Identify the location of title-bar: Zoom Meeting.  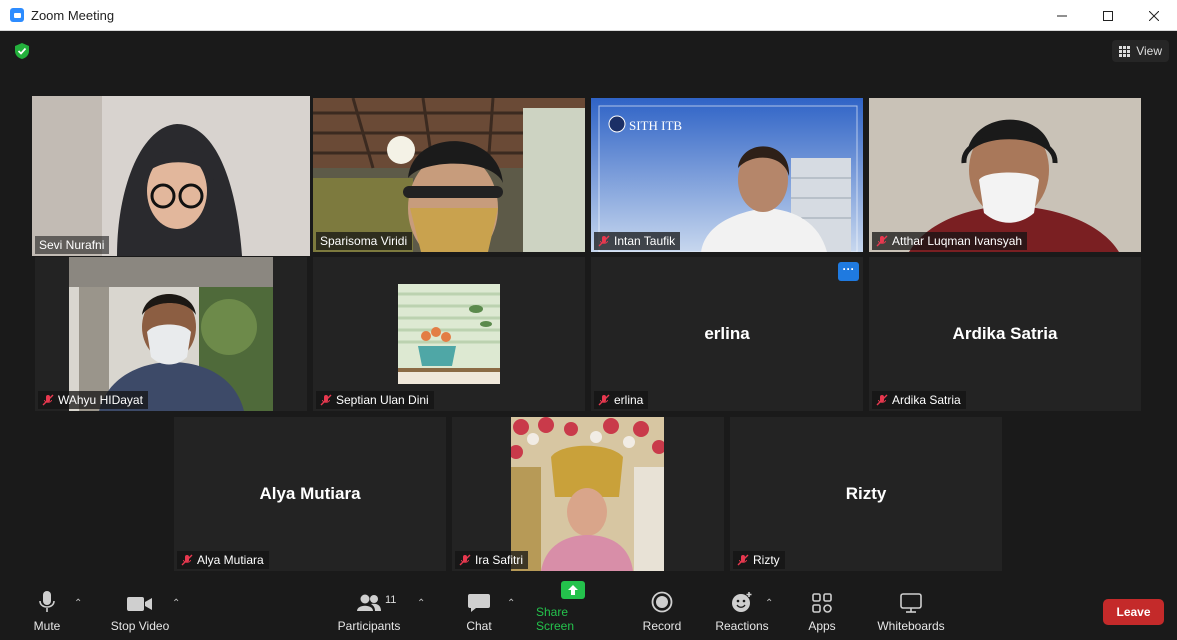
(588, 15).